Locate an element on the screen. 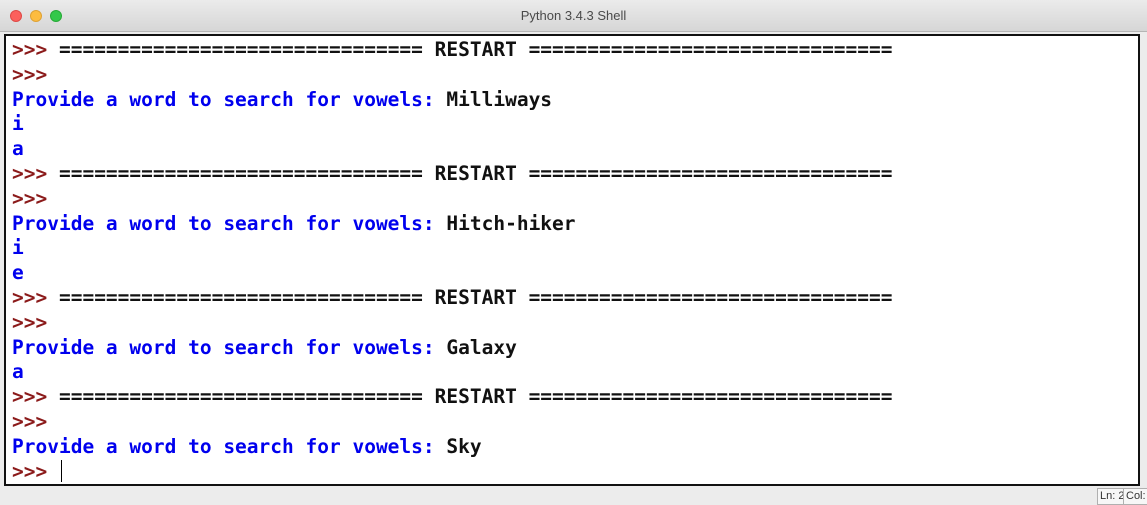  shell-line: e is located at coordinates (452, 273).